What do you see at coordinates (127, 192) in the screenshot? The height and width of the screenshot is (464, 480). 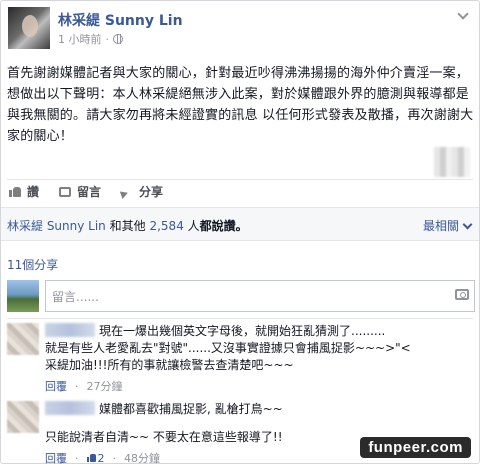 I see `share-icon` at bounding box center [127, 192].